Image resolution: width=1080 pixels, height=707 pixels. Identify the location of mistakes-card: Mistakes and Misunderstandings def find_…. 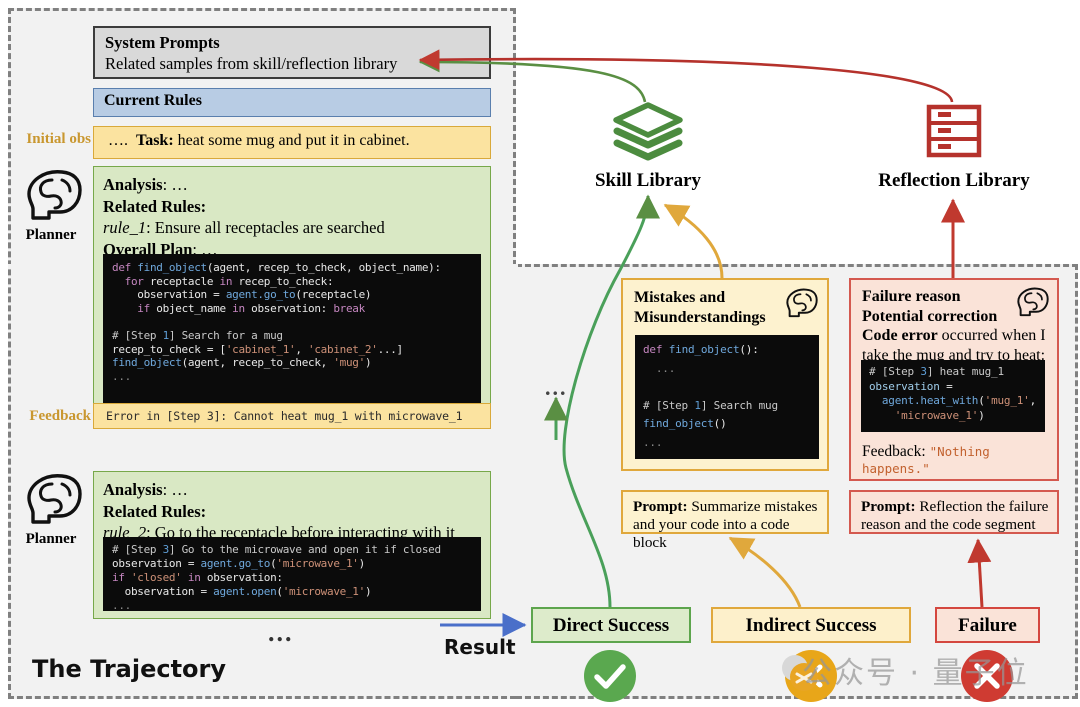
(725, 374).